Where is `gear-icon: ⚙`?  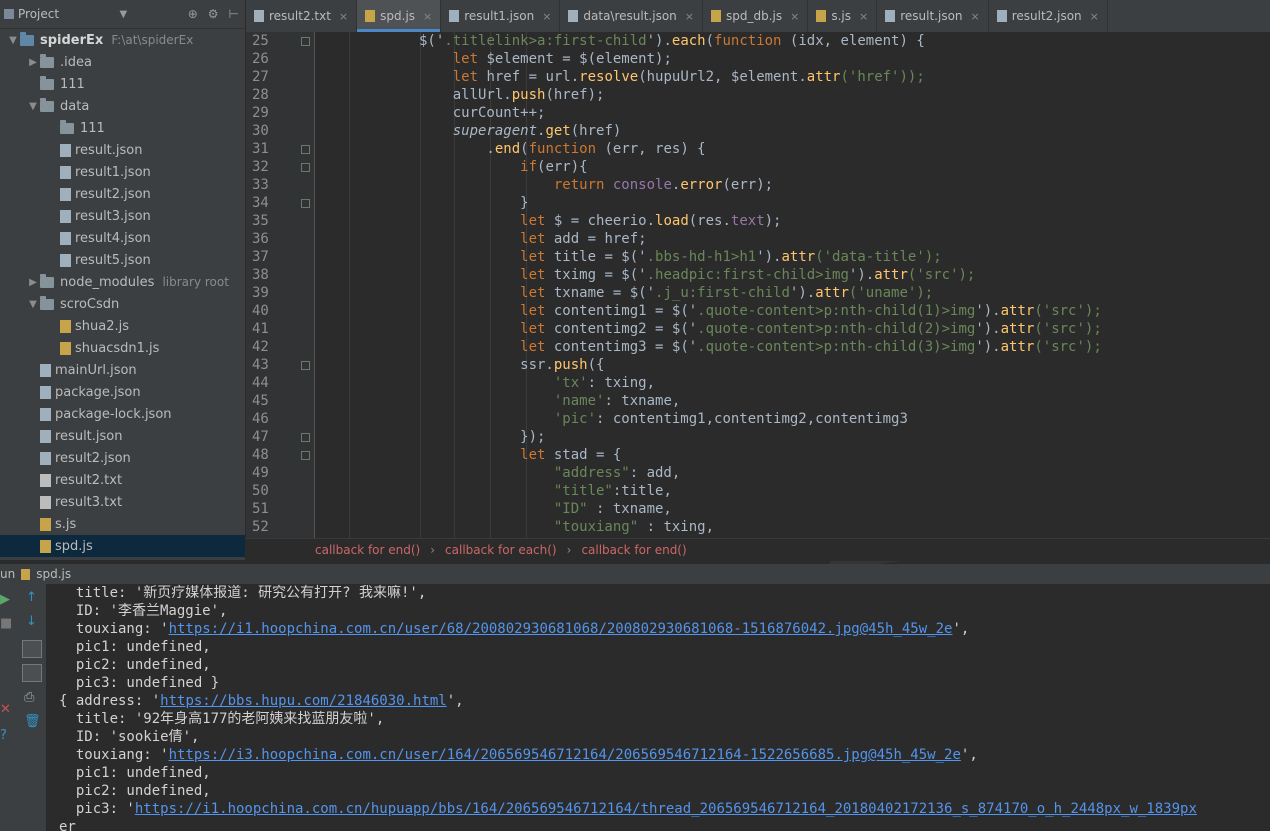 gear-icon: ⚙ is located at coordinates (213, 14).